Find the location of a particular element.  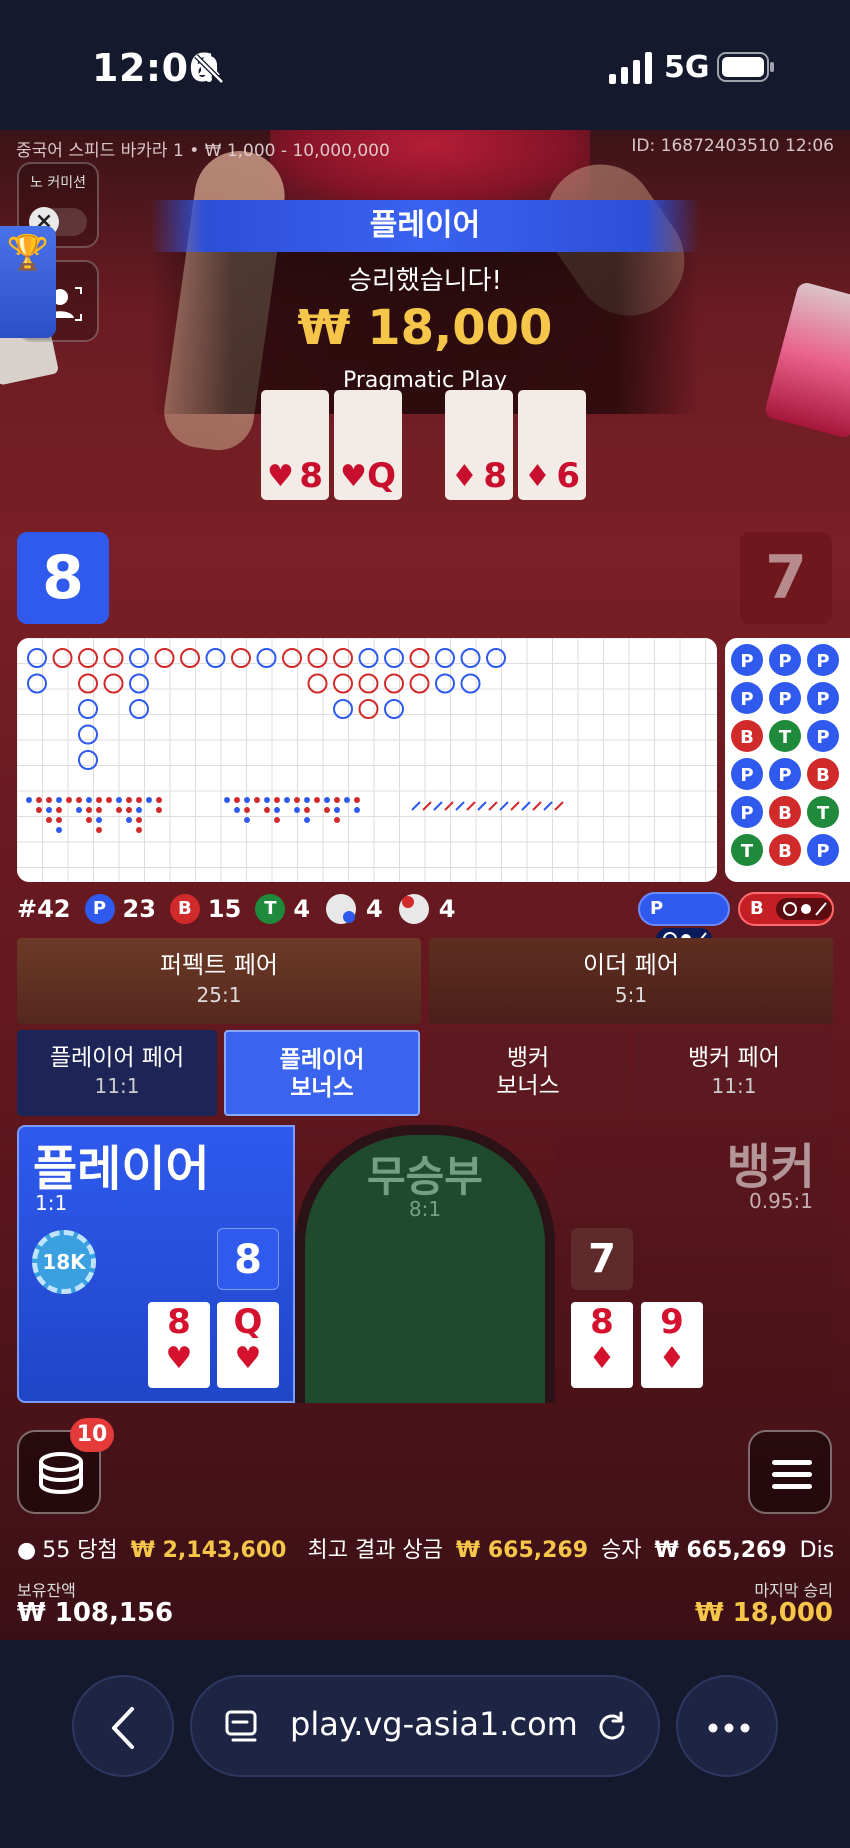

bead-road: PPPPPPBTPPPBPBTTBP is located at coordinates (787, 760).